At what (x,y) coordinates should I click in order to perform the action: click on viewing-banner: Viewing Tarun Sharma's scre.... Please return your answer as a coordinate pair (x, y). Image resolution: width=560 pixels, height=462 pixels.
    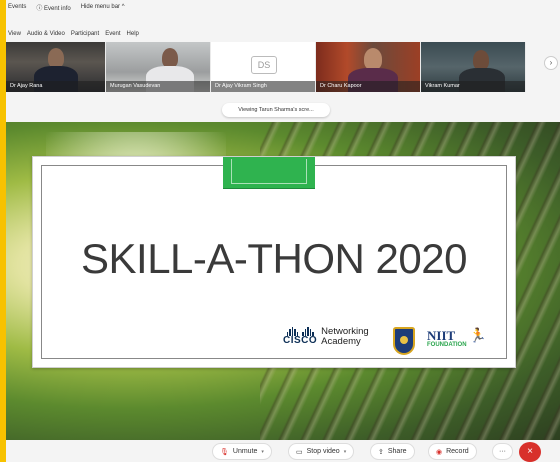
    Looking at the image, I should click on (276, 110).